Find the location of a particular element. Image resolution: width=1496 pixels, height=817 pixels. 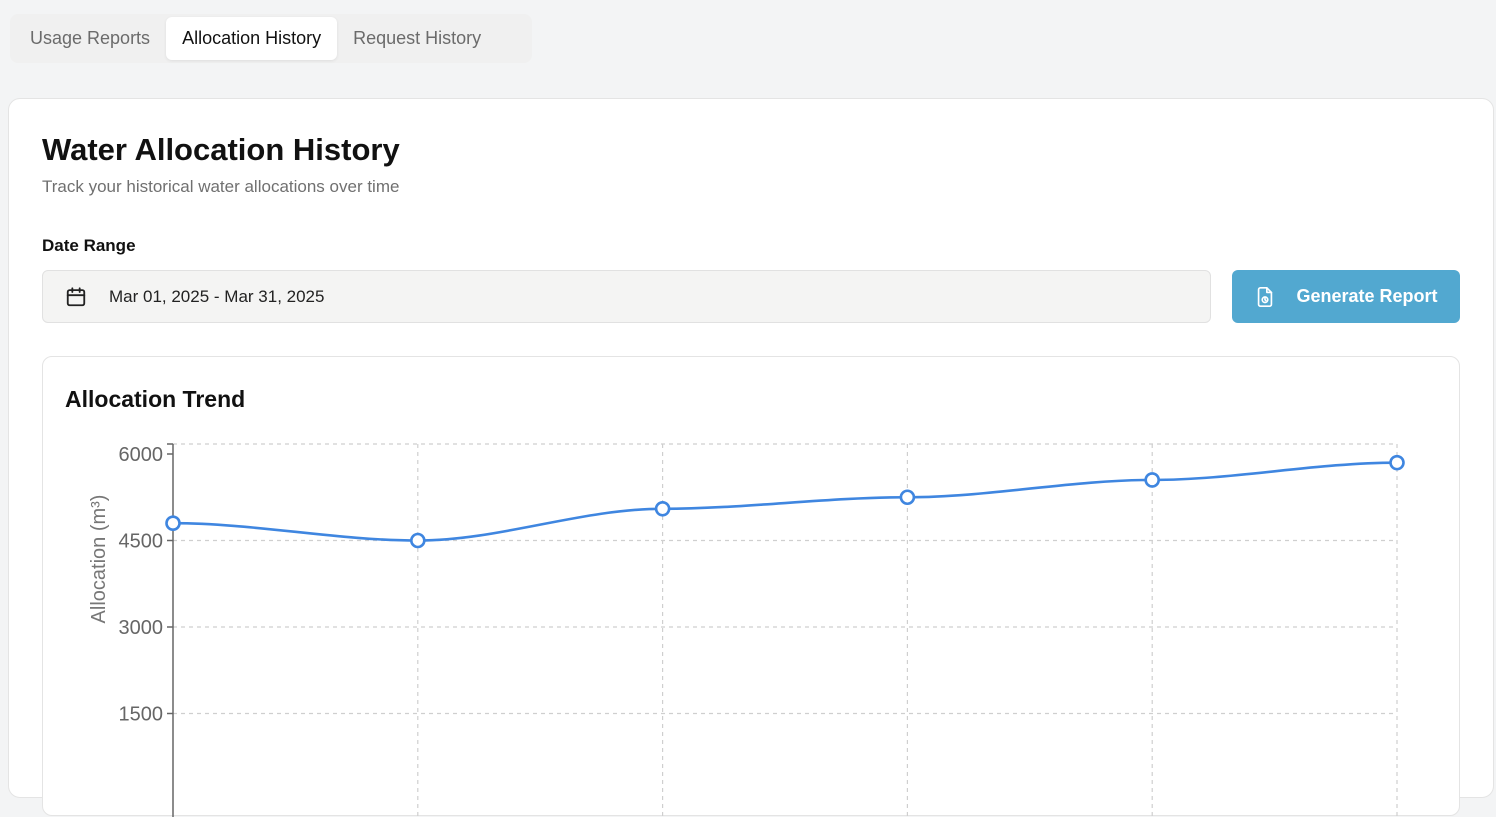

series-line is located at coordinates (785, 501).